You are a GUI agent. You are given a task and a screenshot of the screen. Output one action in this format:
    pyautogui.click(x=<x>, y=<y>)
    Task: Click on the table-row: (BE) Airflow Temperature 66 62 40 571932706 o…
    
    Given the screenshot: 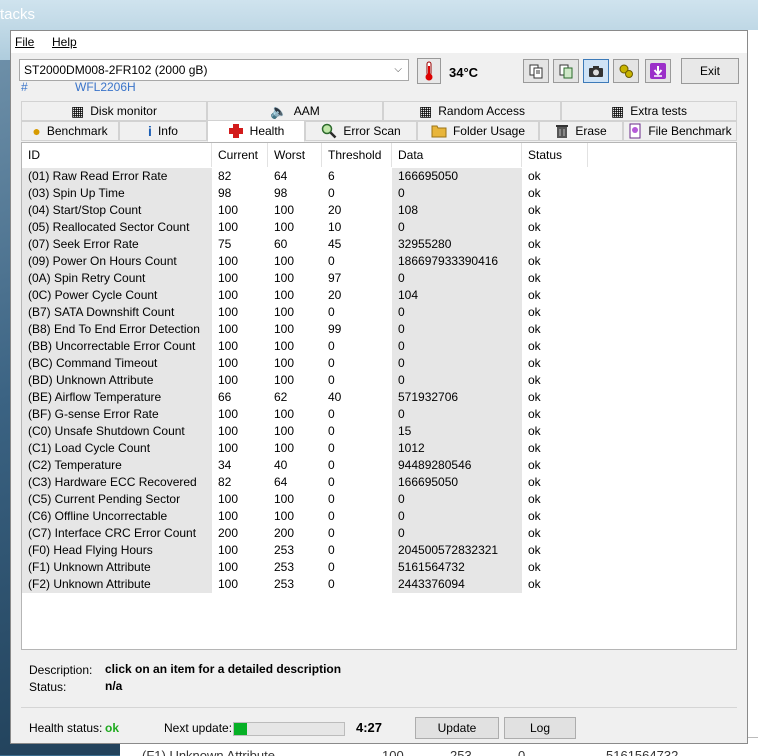 What is the action you would take?
    pyautogui.click(x=379, y=397)
    